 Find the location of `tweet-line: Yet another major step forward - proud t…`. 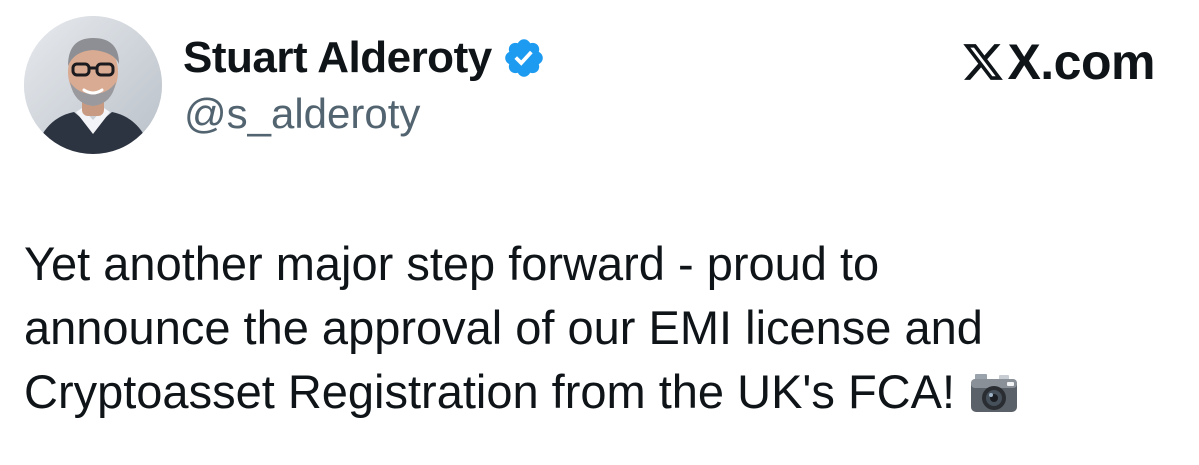

tweet-line: Yet another major step forward - proud t… is located at coordinates (452, 263).